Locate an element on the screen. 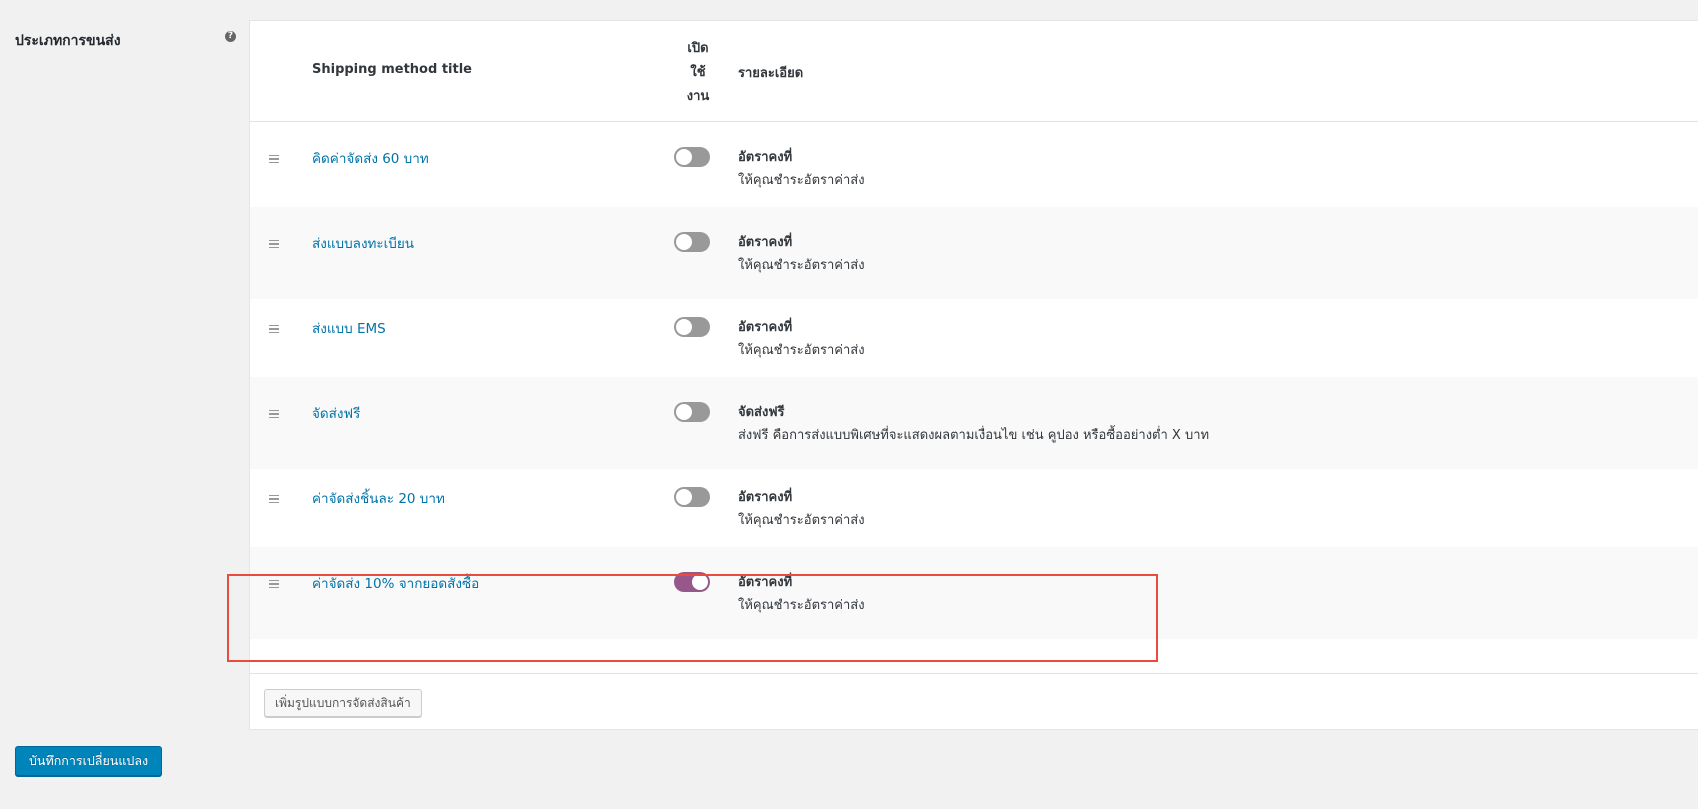 The width and height of the screenshot is (1698, 809). header-title: Shipping method title is located at coordinates (392, 69).